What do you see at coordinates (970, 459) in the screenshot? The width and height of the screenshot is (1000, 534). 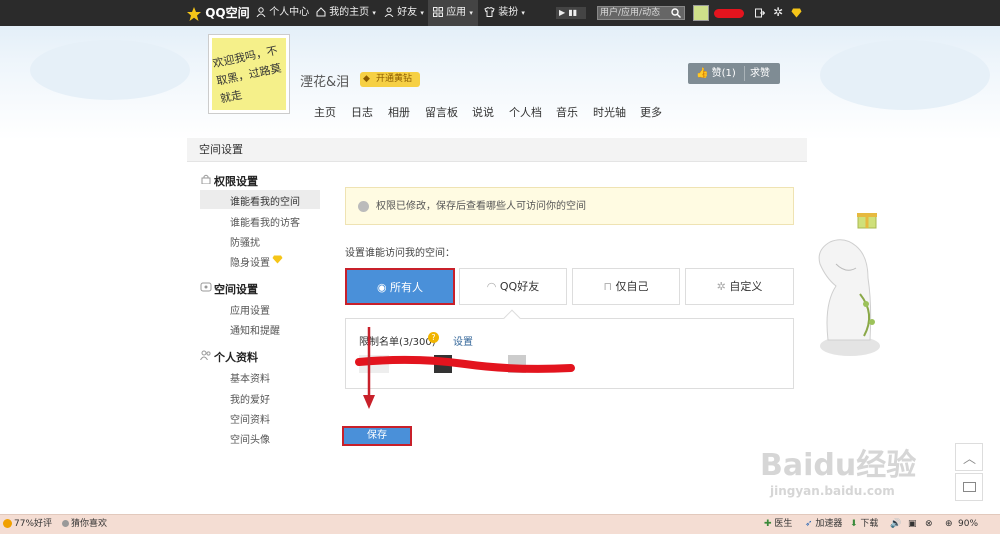 I see `chevron-up-icon: ︿` at bounding box center [970, 459].